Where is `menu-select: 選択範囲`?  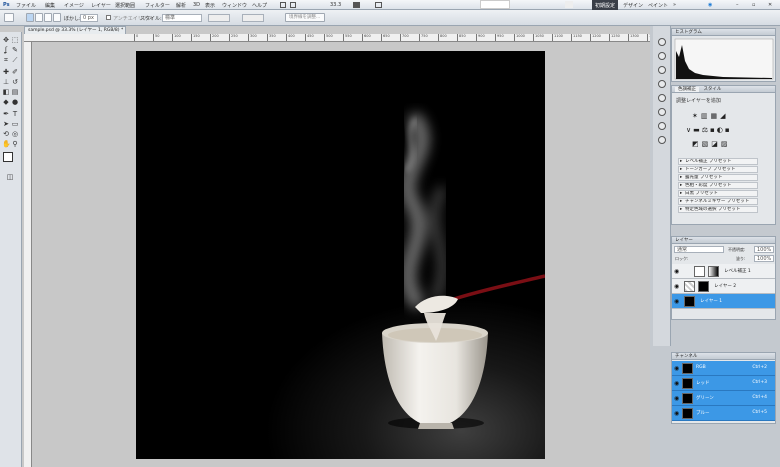 menu-select: 選択範囲 is located at coordinates (125, 5).